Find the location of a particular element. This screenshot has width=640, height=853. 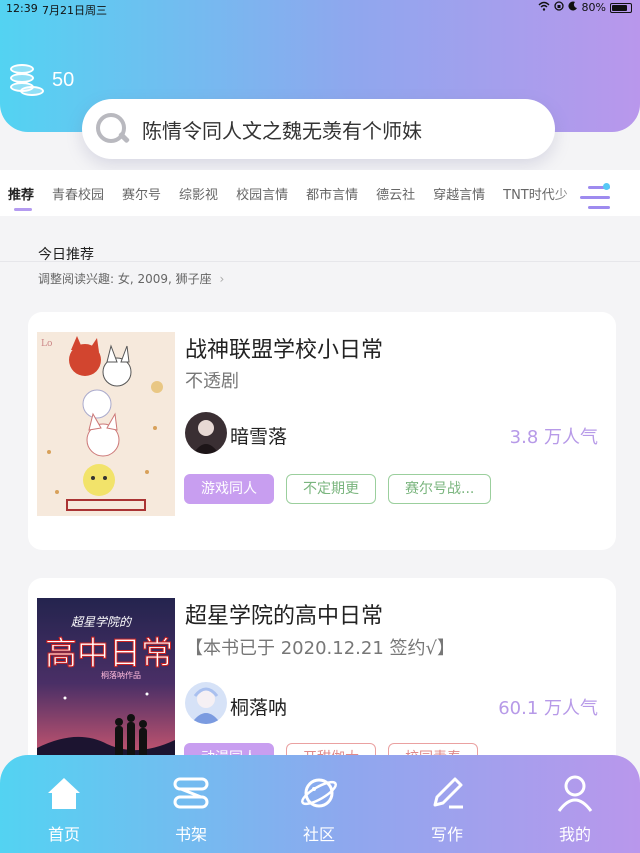

battery-icon is located at coordinates (621, 7).